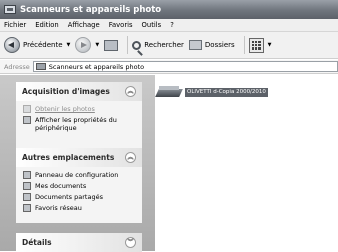  What do you see at coordinates (47, 25) in the screenshot?
I see `menu-edition: Edition` at bounding box center [47, 25].